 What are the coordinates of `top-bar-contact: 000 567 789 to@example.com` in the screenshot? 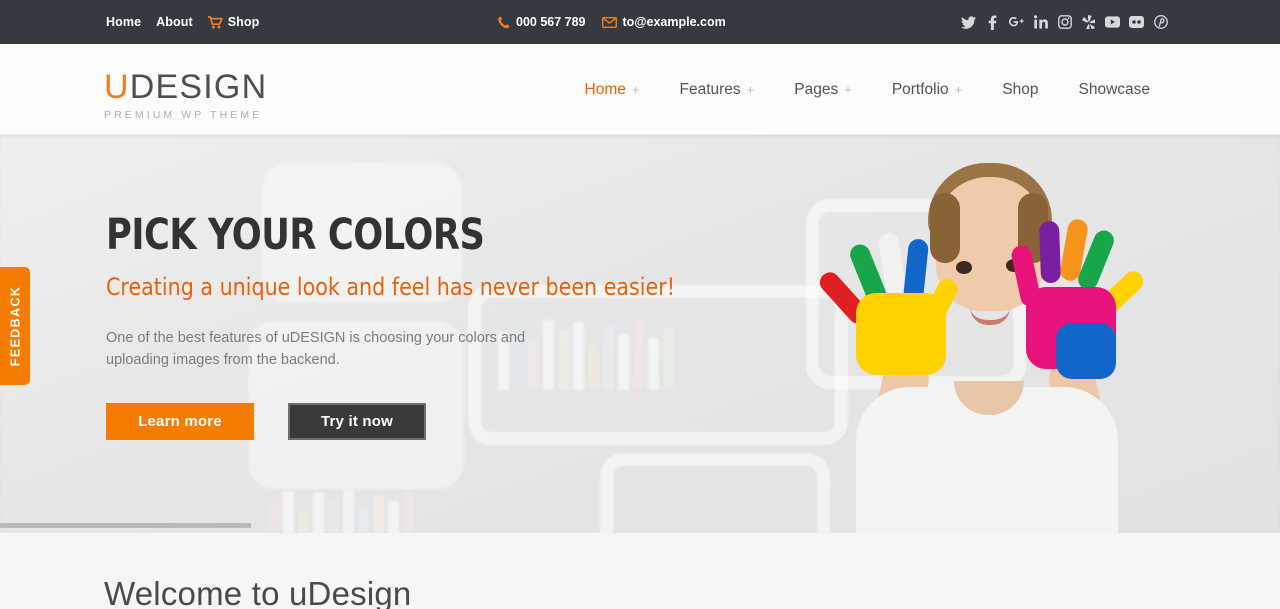 It's located at (612, 22).